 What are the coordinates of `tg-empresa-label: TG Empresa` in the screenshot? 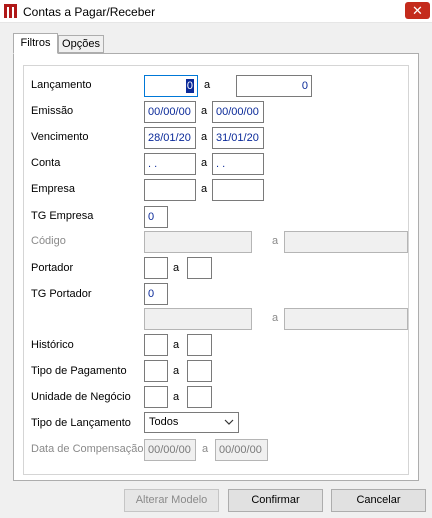 It's located at (62, 216).